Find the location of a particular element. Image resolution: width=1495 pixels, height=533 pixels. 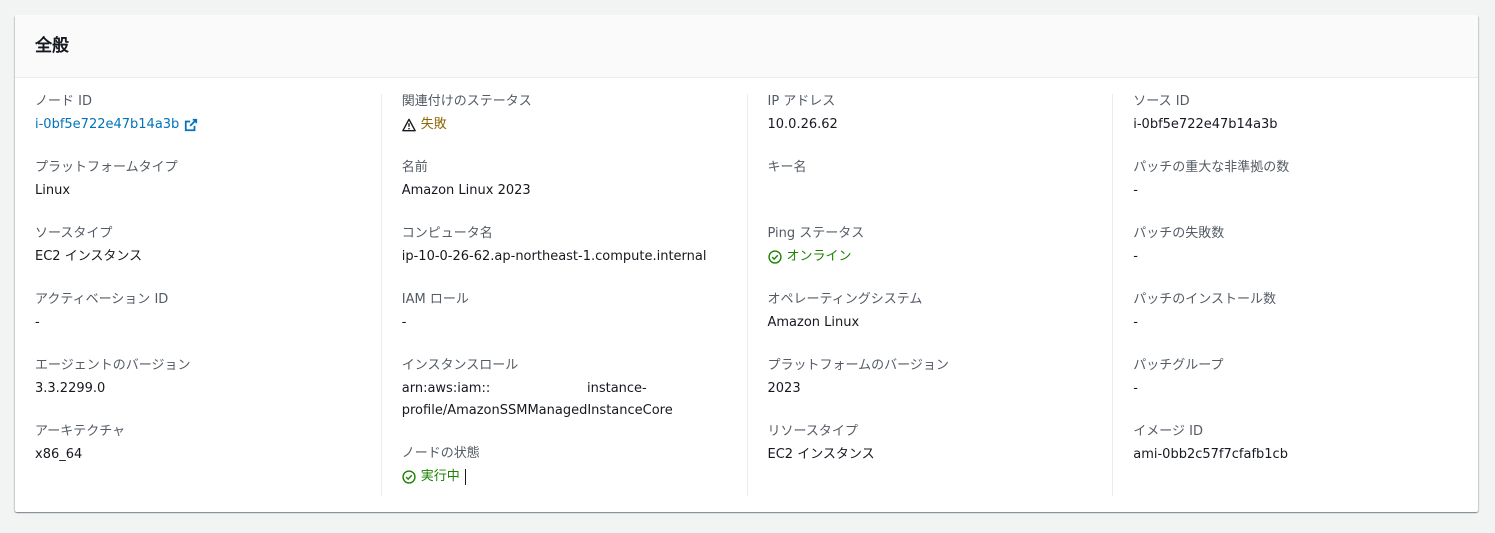

association-status: 失敗 is located at coordinates (424, 125).